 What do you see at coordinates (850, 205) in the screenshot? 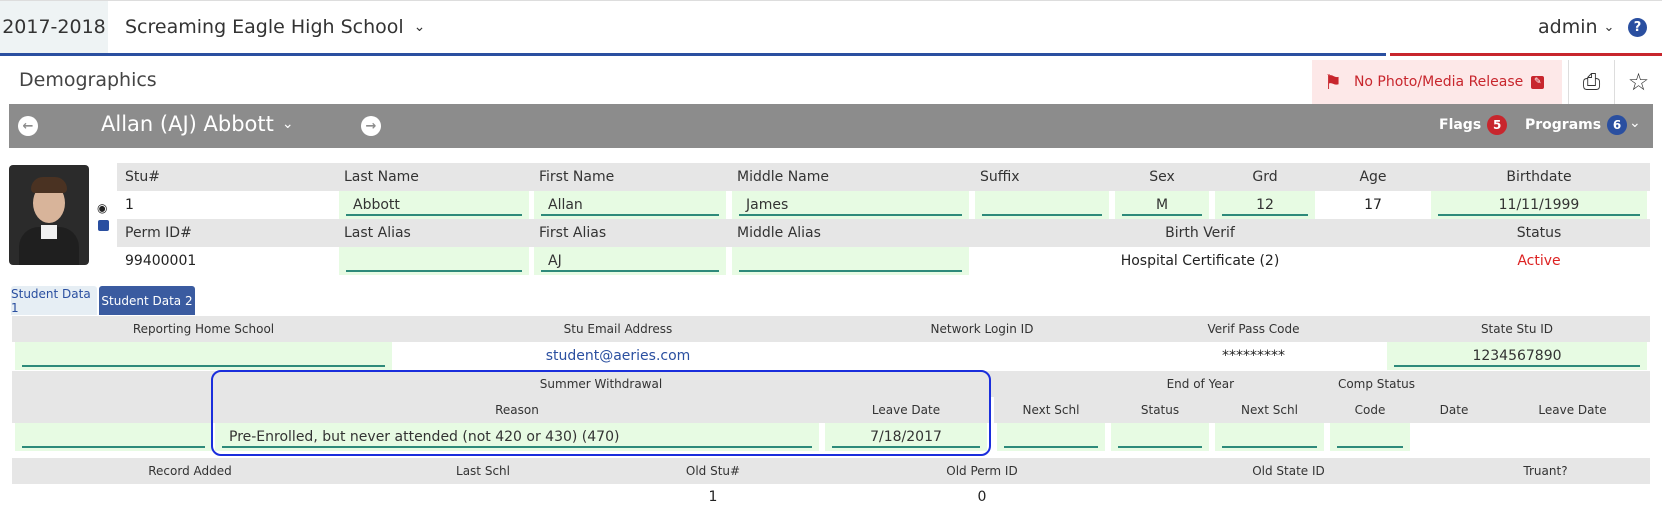
I see `middle-name-field: James` at bounding box center [850, 205].